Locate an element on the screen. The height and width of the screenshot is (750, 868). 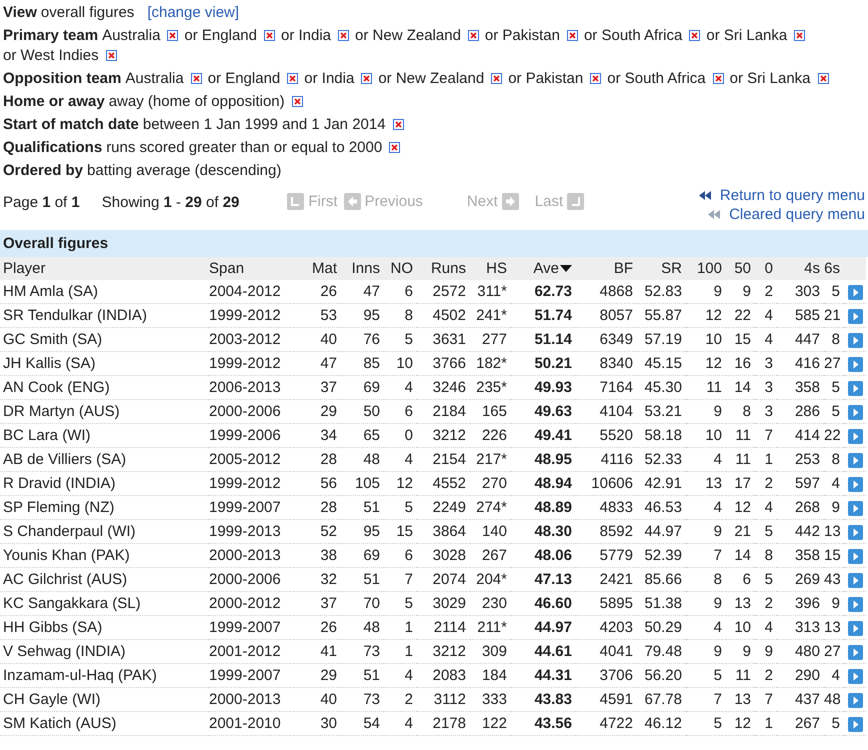
query-menu-link: Cleared query menu is located at coordinates (797, 214).